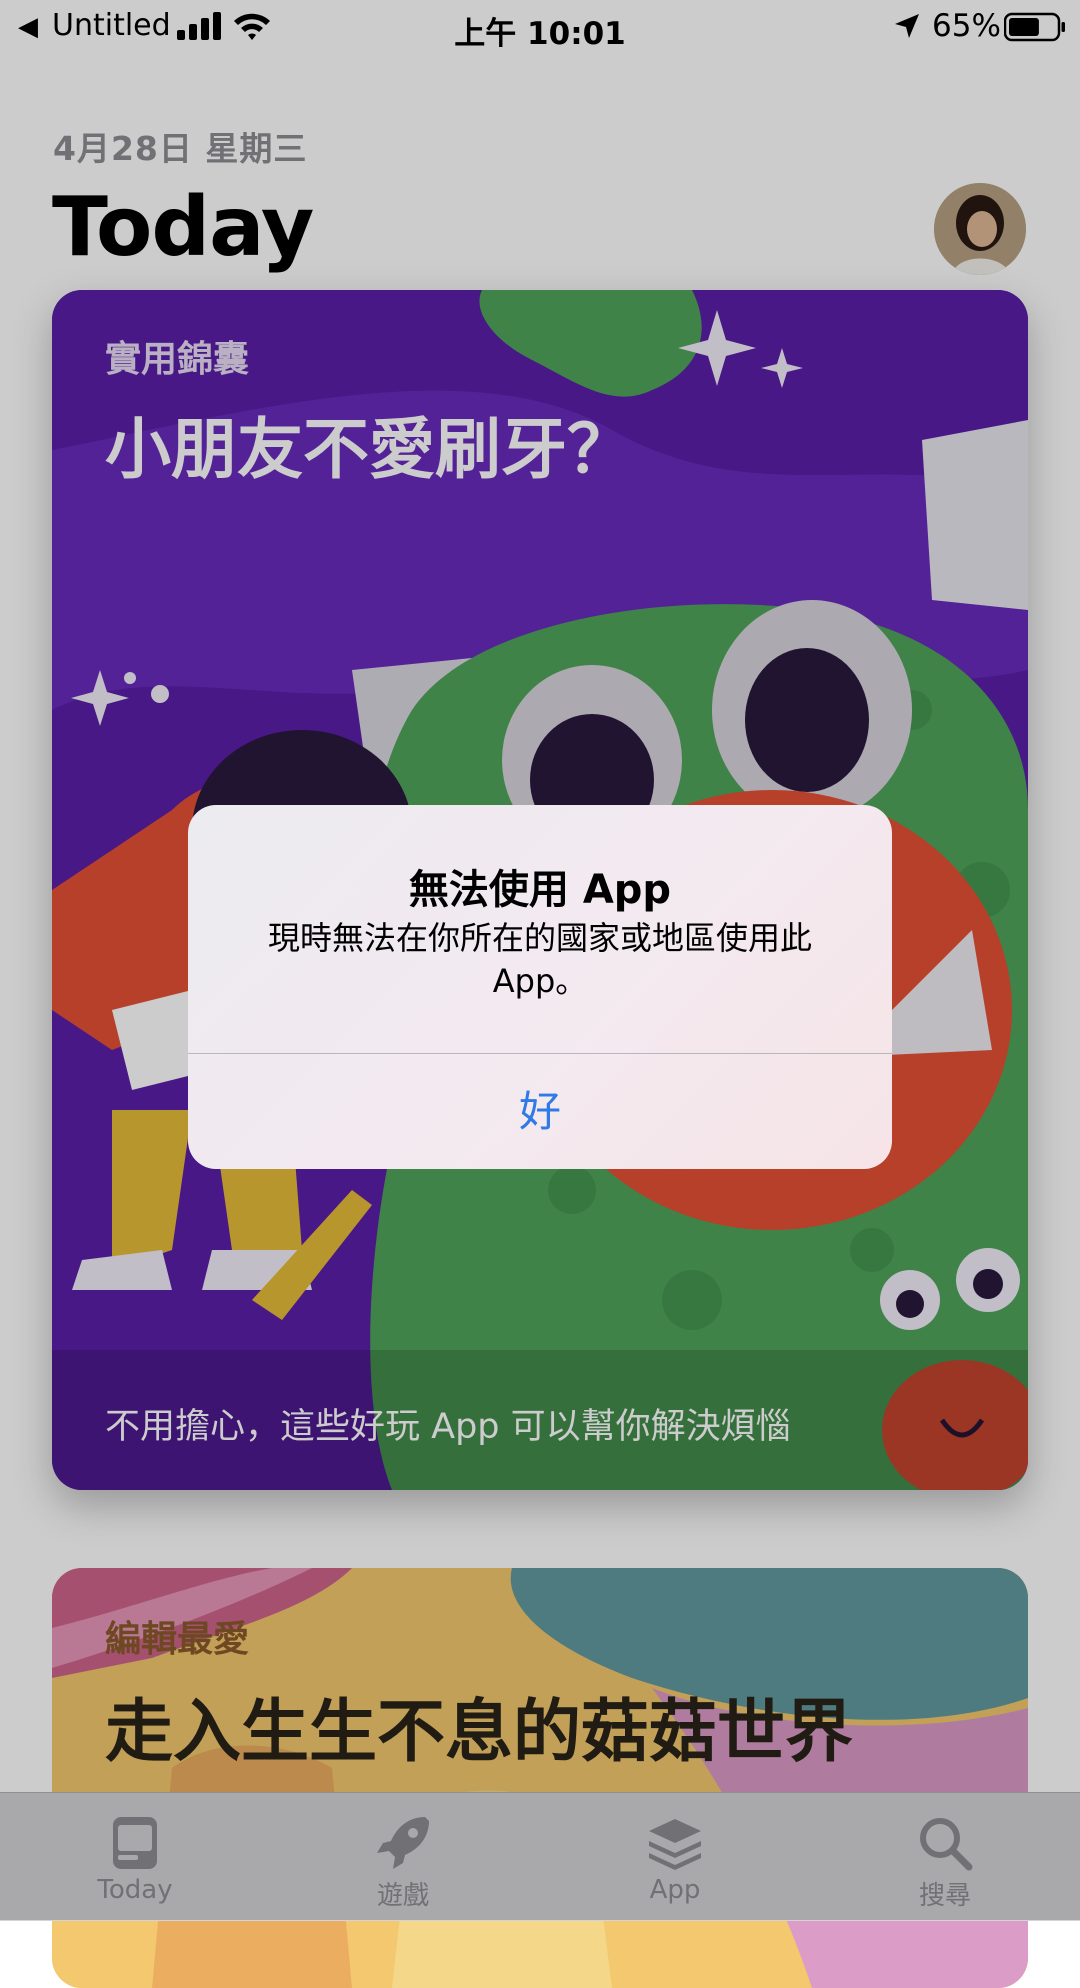 The height and width of the screenshot is (1988, 1080). I want to click on alert-title: 無法使用 App, so click(540, 890).